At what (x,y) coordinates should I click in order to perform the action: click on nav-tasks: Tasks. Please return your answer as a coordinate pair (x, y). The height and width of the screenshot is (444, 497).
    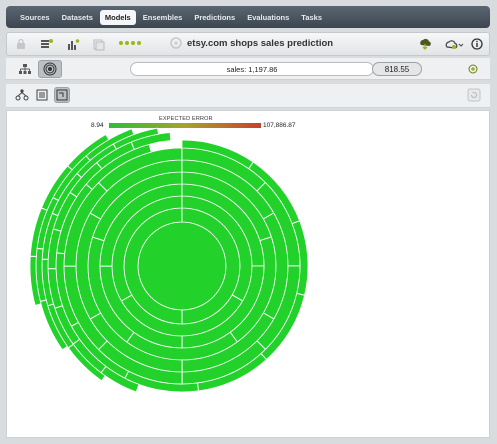
    Looking at the image, I should click on (311, 17).